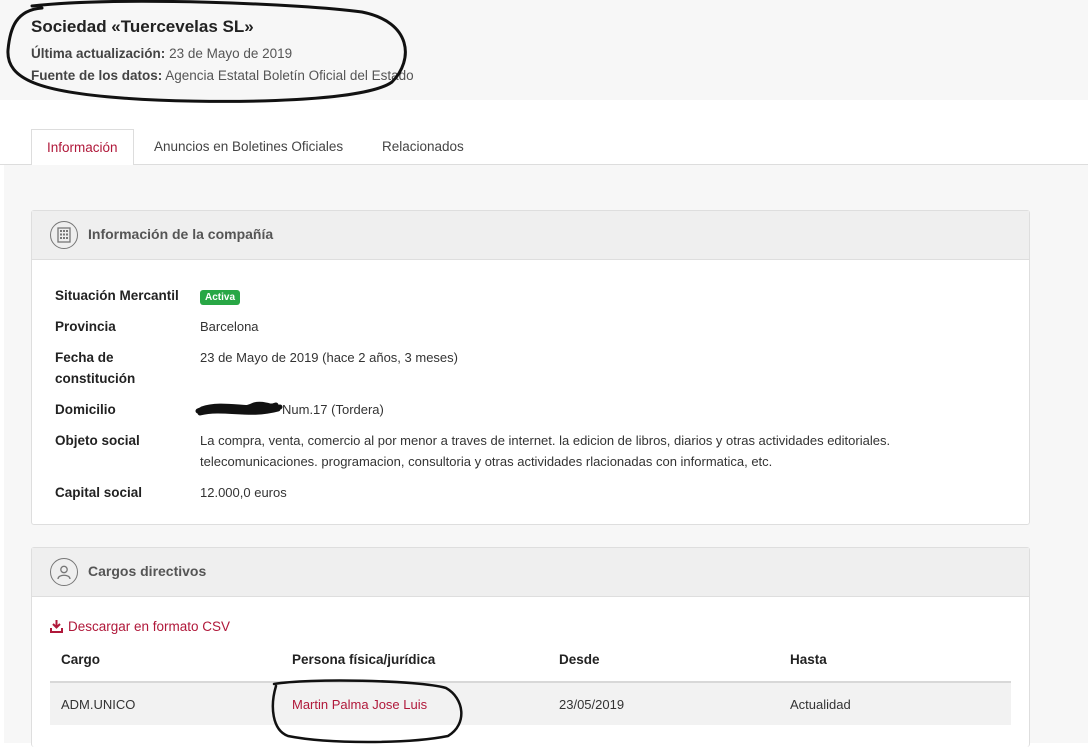  Describe the element at coordinates (181, 234) in the screenshot. I see `company-info-title: Información de la compañía` at that location.